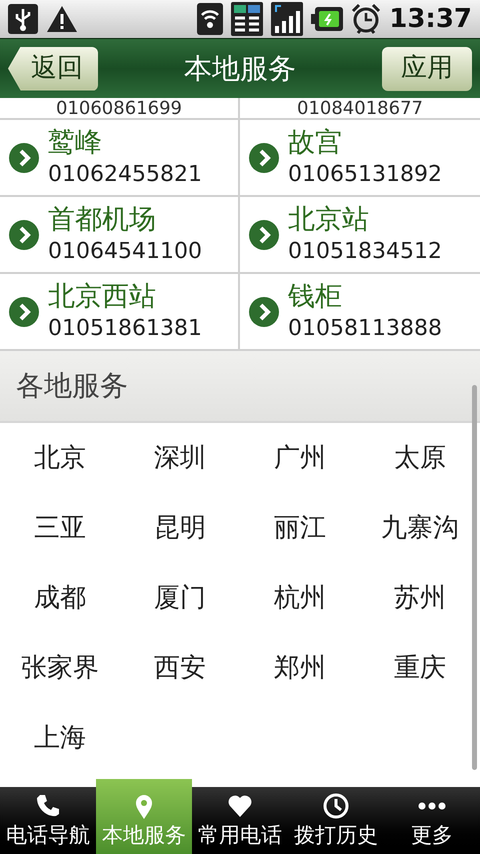 The width and height of the screenshot is (480, 854). I want to click on city-link: 丽江, so click(300, 528).